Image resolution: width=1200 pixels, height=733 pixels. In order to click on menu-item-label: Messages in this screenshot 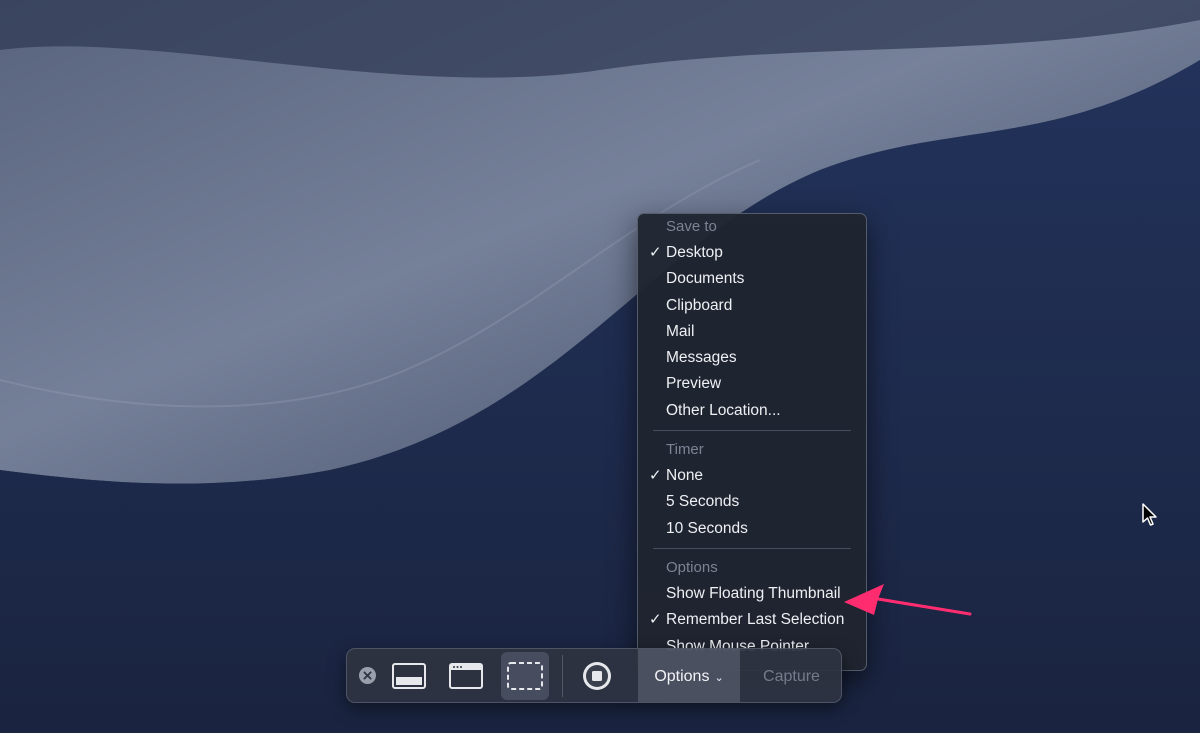, I will do `click(701, 358)`.